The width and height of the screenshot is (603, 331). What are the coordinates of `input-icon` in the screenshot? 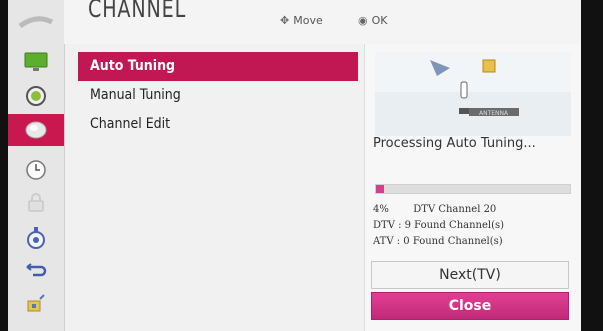 It's located at (36, 270).